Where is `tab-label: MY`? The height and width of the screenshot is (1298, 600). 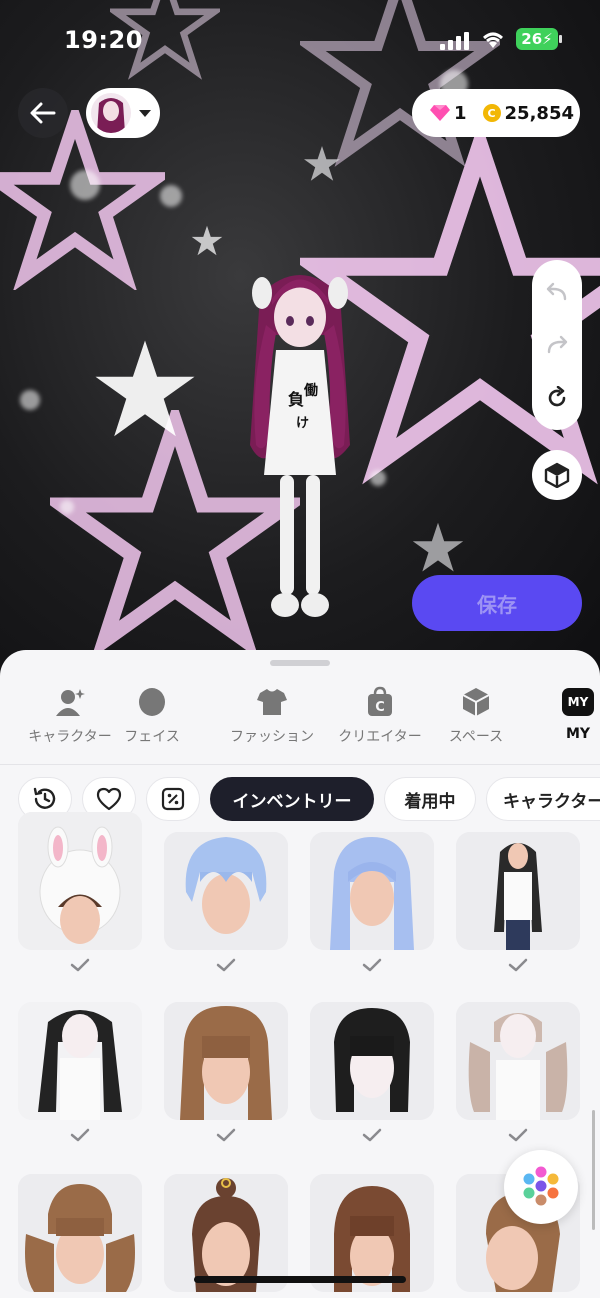 tab-label: MY is located at coordinates (578, 734).